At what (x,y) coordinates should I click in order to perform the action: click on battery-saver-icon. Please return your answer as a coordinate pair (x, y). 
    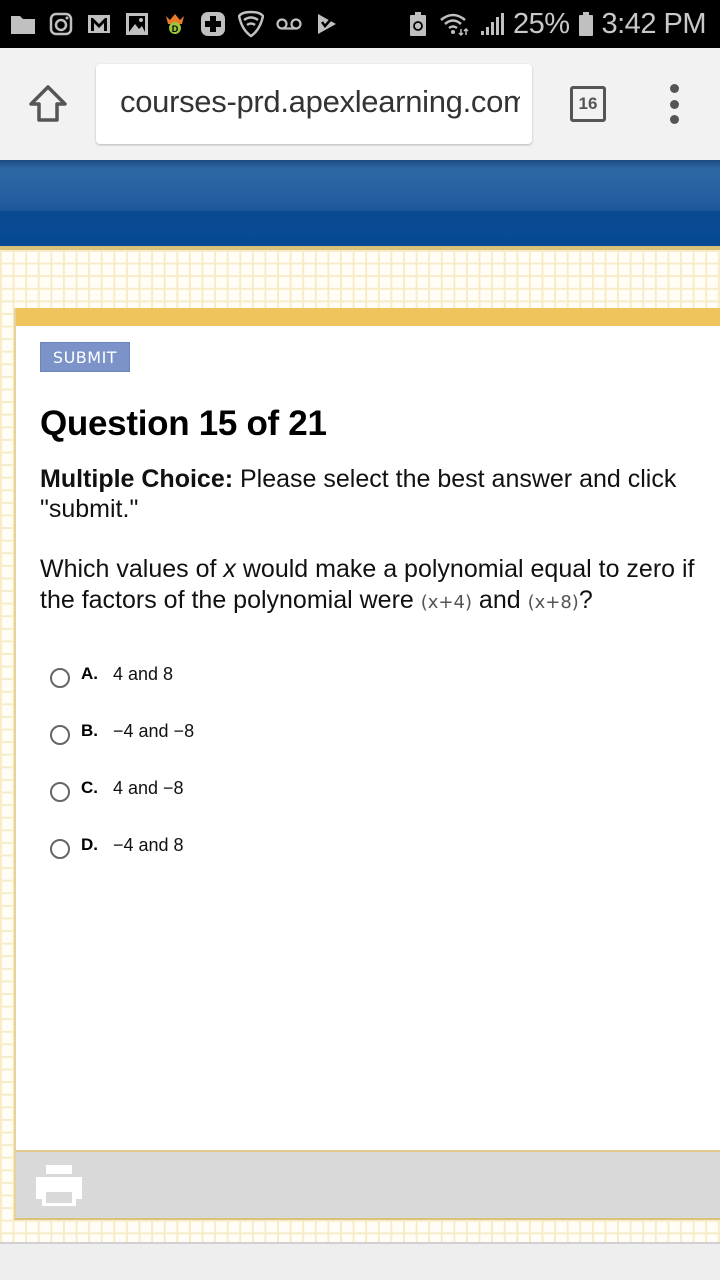
    Looking at the image, I should click on (418, 24).